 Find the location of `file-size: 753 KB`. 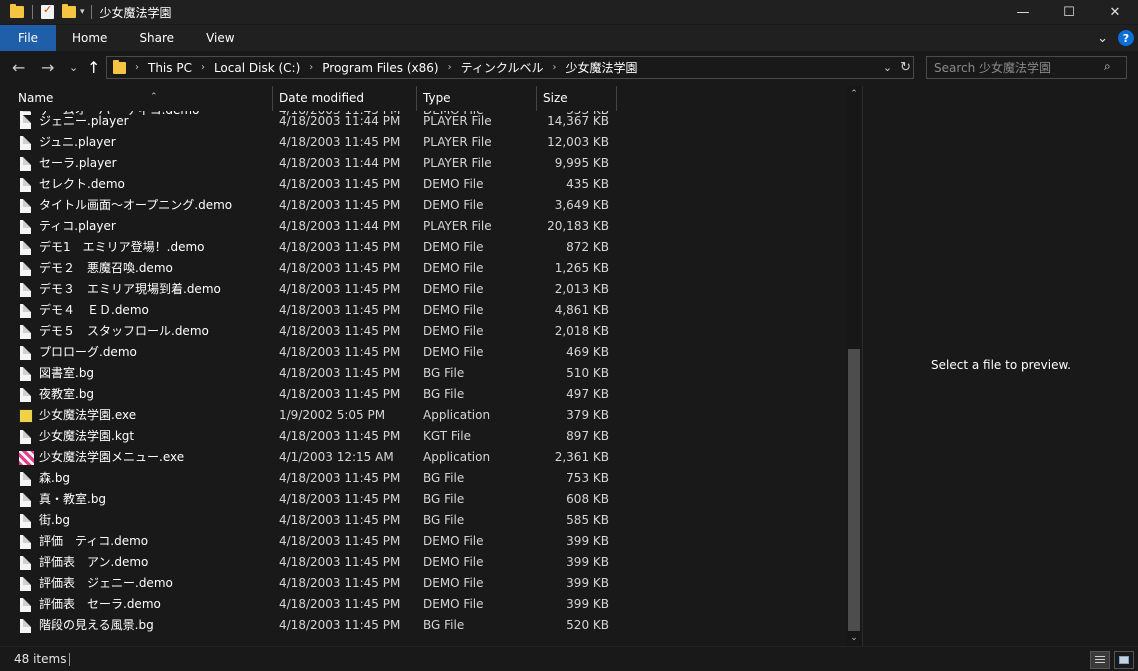

file-size: 753 KB is located at coordinates (587, 478).